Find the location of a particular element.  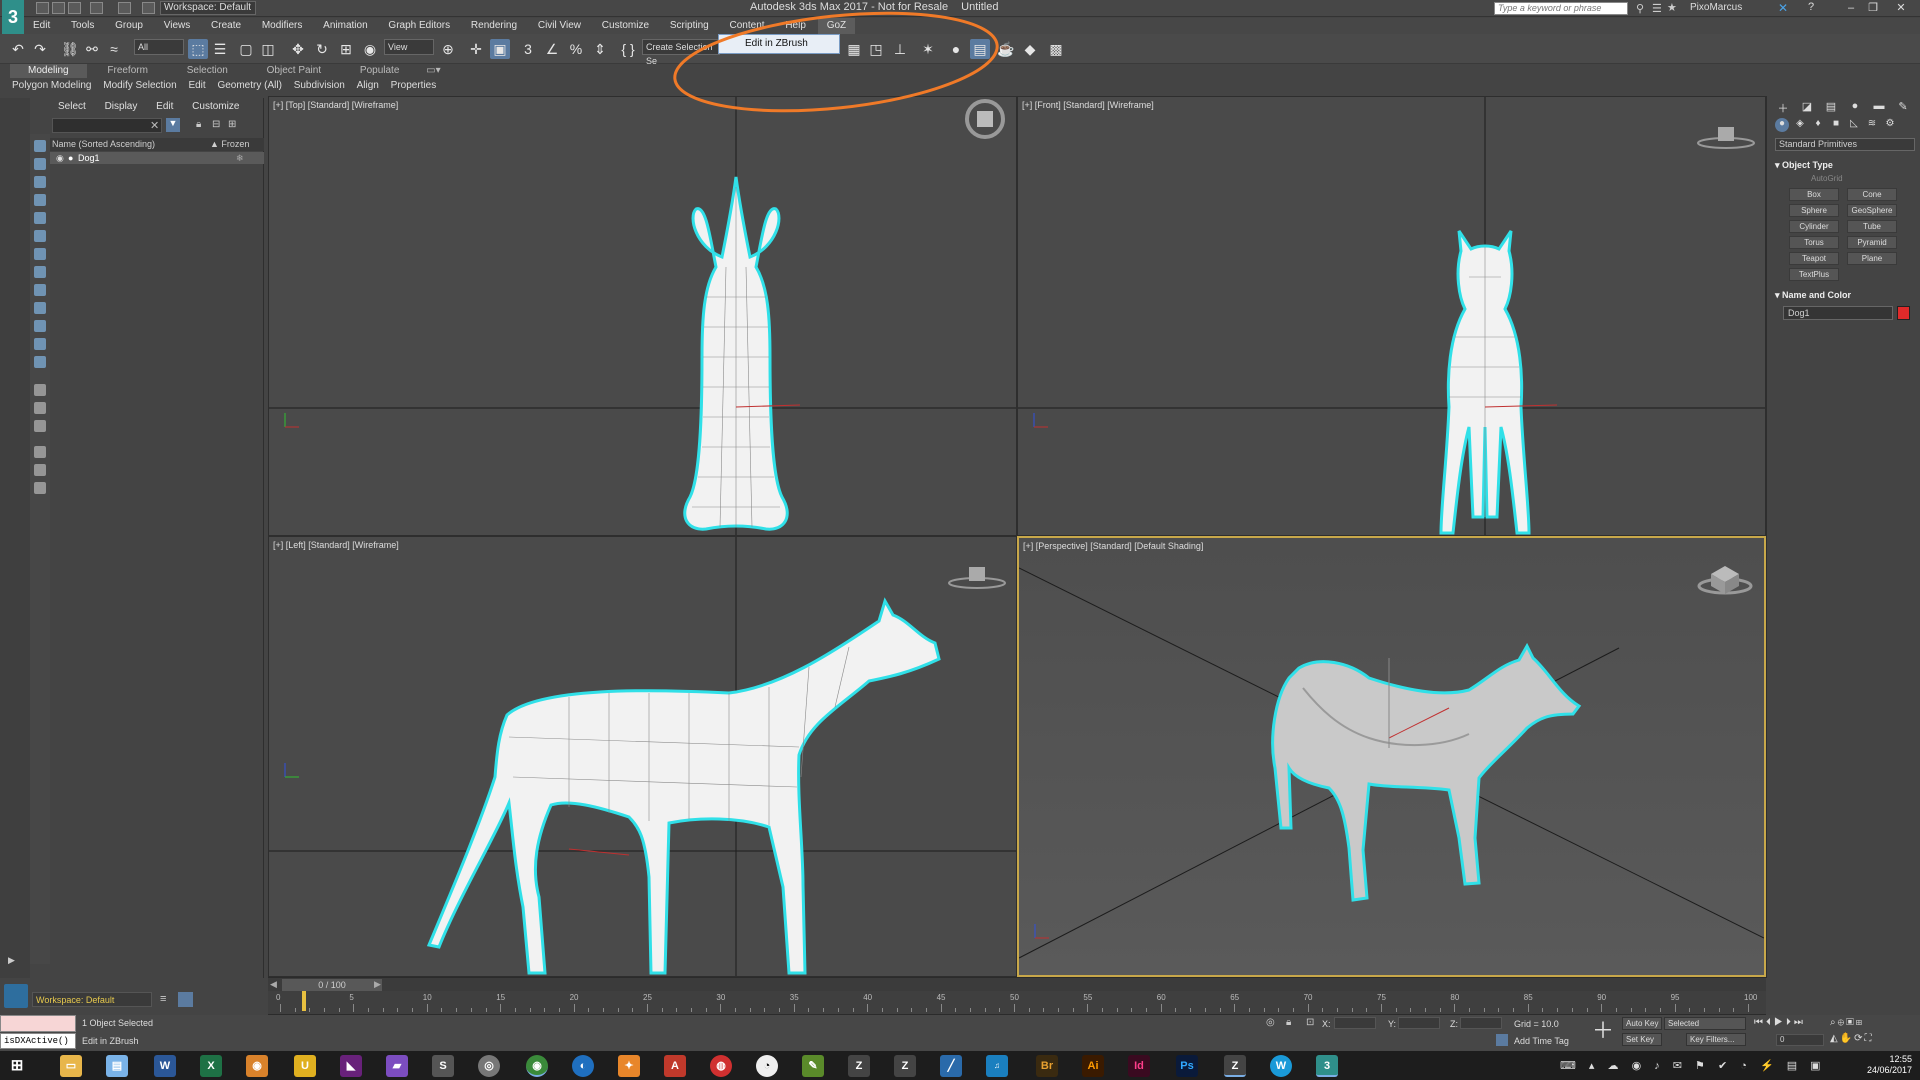

tube-button: Tube is located at coordinates (1872, 226).